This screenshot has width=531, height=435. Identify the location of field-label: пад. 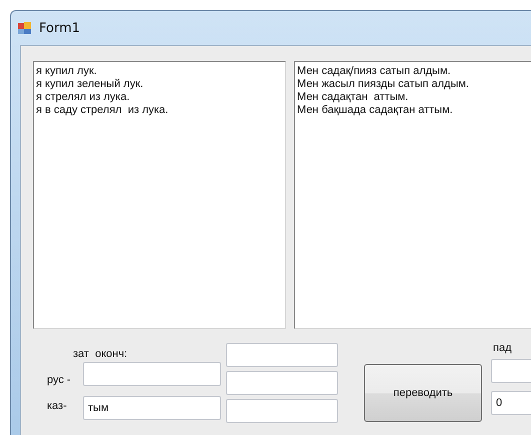
(502, 349).